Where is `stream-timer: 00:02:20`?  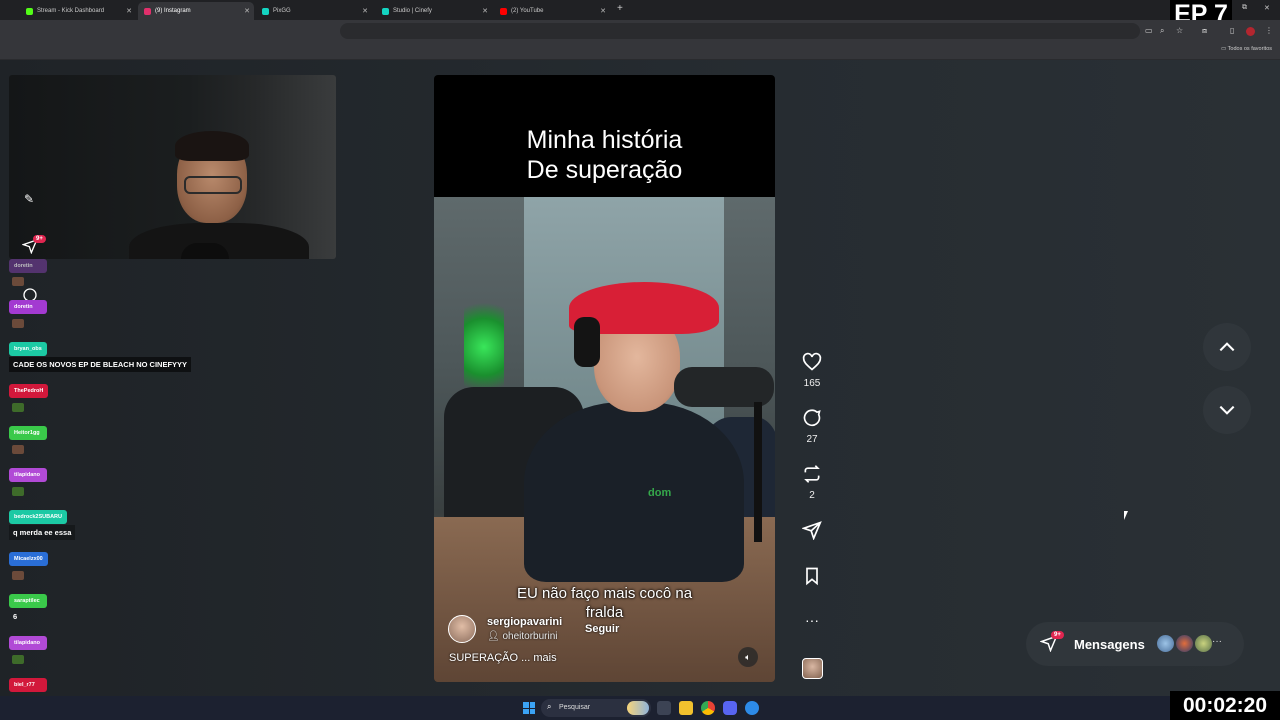
stream-timer: 00:02:20 is located at coordinates (1225, 705).